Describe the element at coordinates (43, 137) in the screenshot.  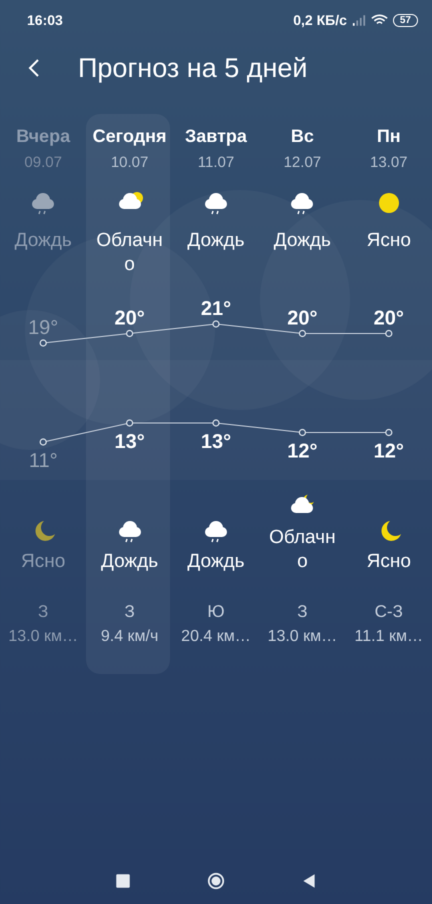
I see `day-name: Вчера` at that location.